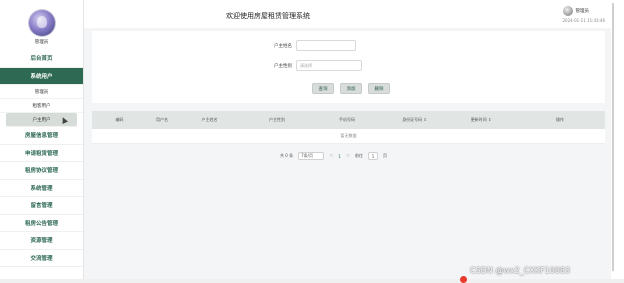 This screenshot has height=283, width=624. Describe the element at coordinates (307, 155) in the screenshot. I see `page-size-value: 7条/页` at that location.